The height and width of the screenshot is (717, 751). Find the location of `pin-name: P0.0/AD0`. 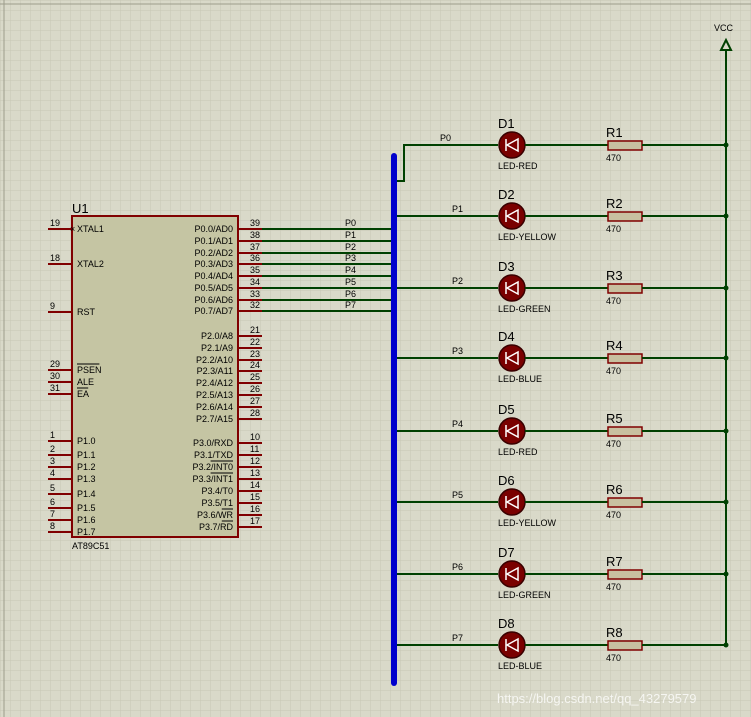

pin-name: P0.0/AD0 is located at coordinates (213, 229).